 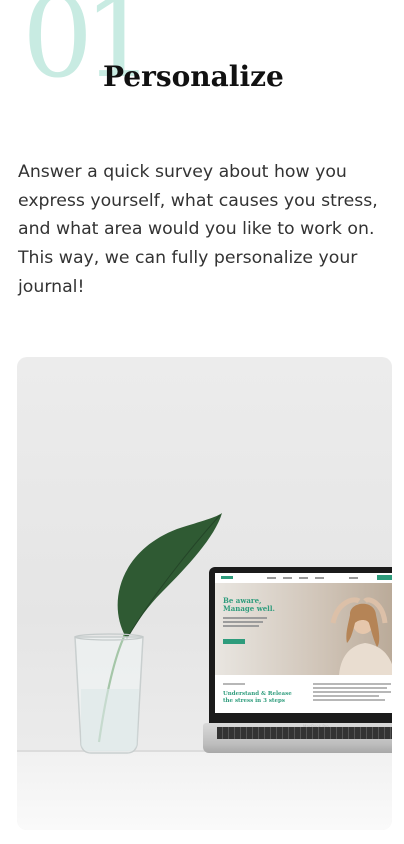 What do you see at coordinates (361, 636) in the screenshot?
I see `woman-photo-illustration` at bounding box center [361, 636].